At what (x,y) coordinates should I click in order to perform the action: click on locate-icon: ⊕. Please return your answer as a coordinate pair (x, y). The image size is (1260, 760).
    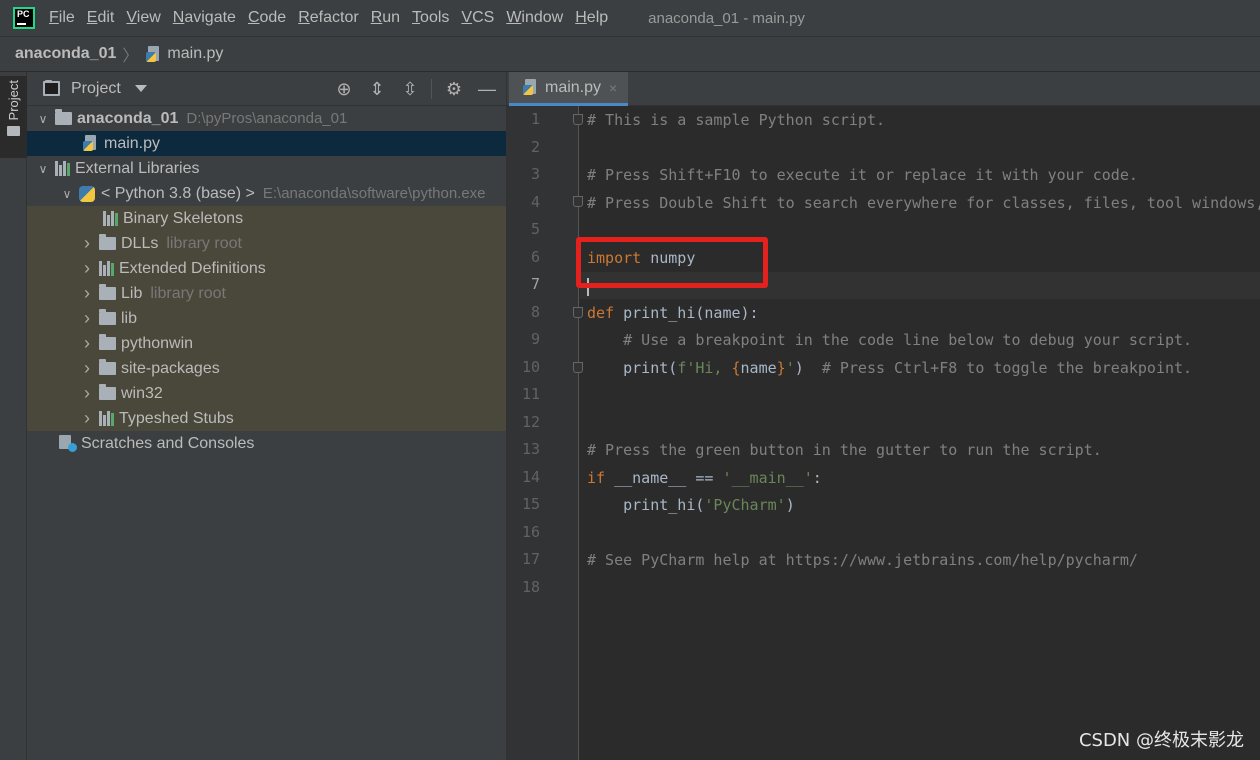
    Looking at the image, I should click on (344, 89).